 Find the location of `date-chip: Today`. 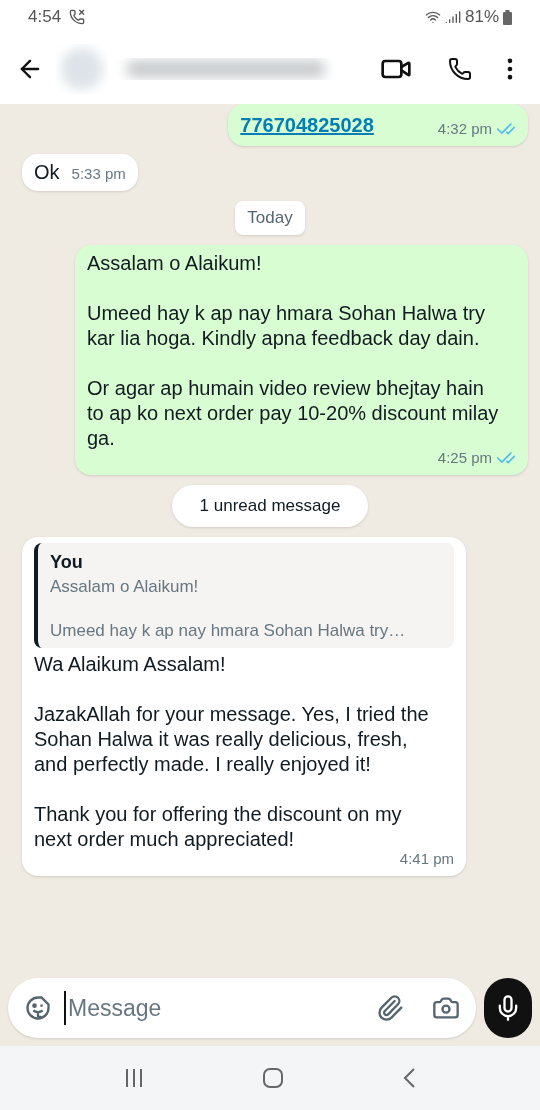

date-chip: Today is located at coordinates (270, 218).